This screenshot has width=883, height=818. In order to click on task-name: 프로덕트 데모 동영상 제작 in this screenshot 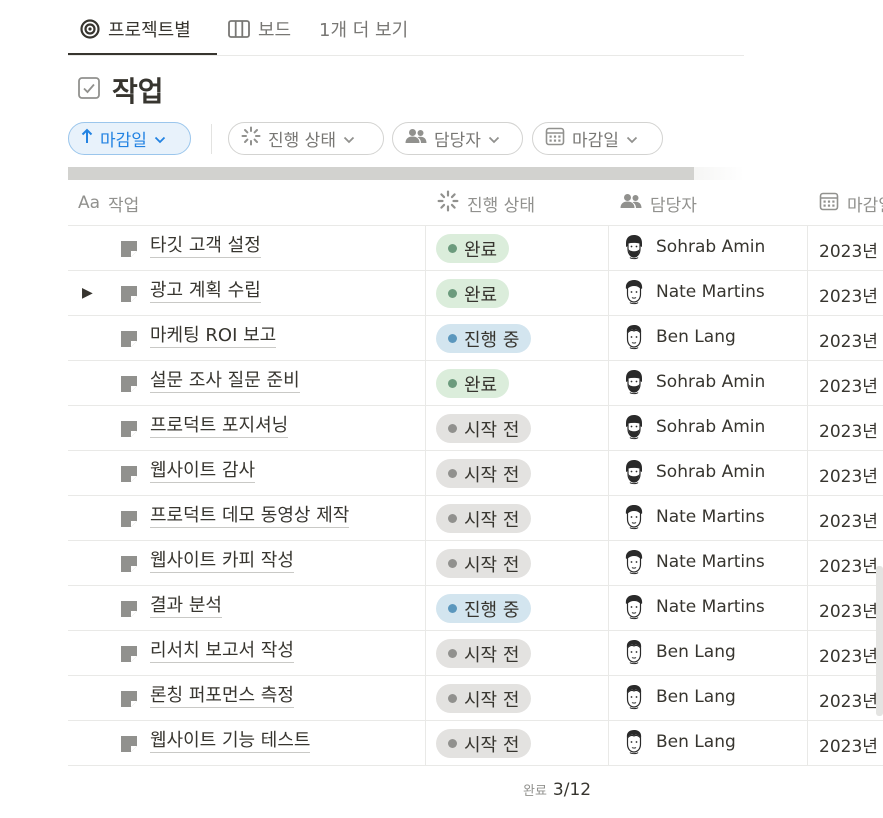, I will do `click(250, 516)`.